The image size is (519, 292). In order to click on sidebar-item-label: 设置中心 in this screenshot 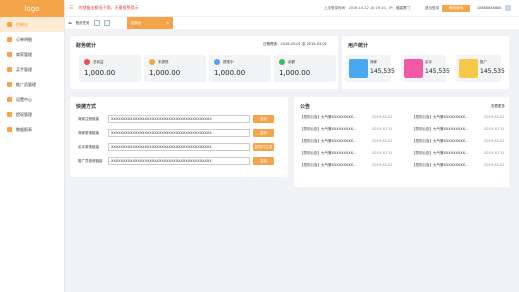, I will do `click(24, 99)`.